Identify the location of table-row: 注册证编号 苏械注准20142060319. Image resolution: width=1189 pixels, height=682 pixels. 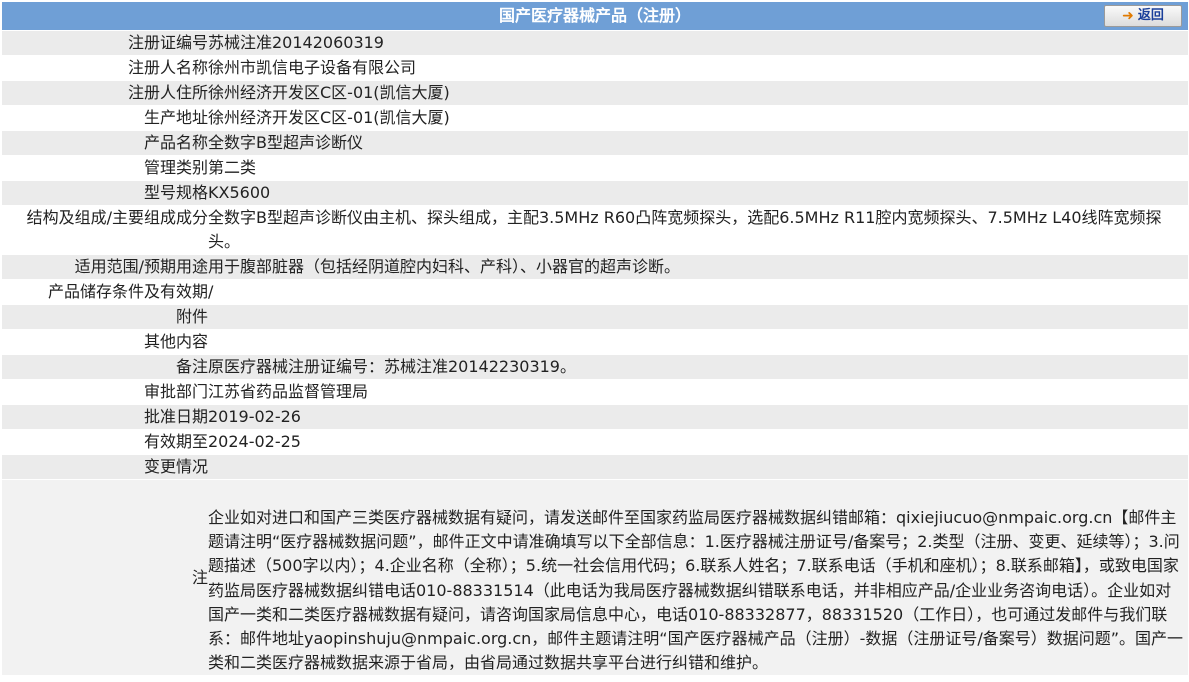
(595, 43).